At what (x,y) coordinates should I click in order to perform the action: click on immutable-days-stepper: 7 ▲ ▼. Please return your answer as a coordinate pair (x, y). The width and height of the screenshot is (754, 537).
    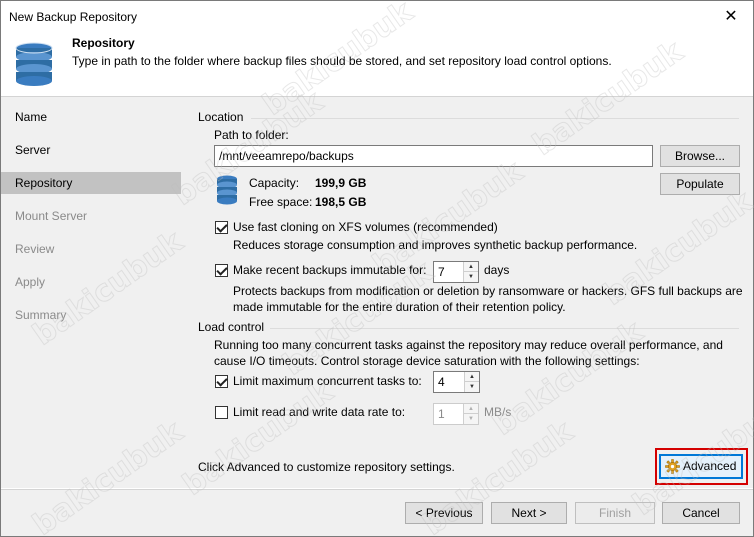
    Looking at the image, I should click on (456, 272).